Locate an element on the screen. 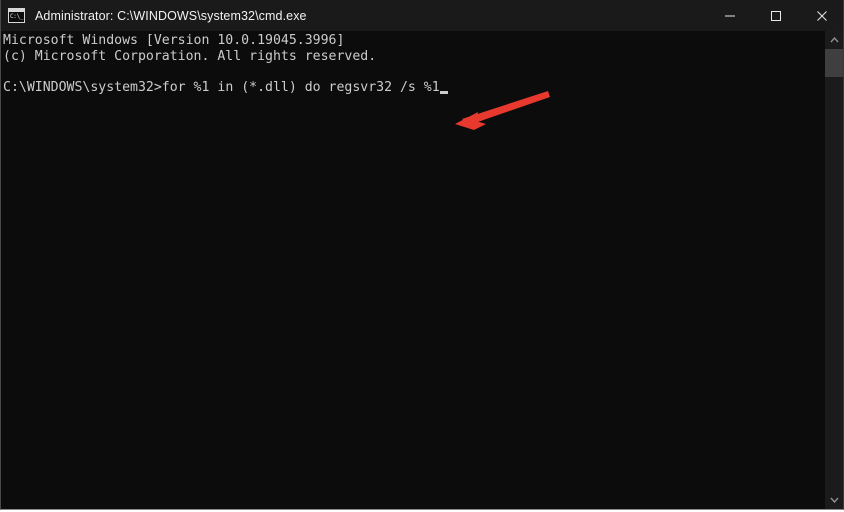  chevron-down-icon is located at coordinates (834, 500).